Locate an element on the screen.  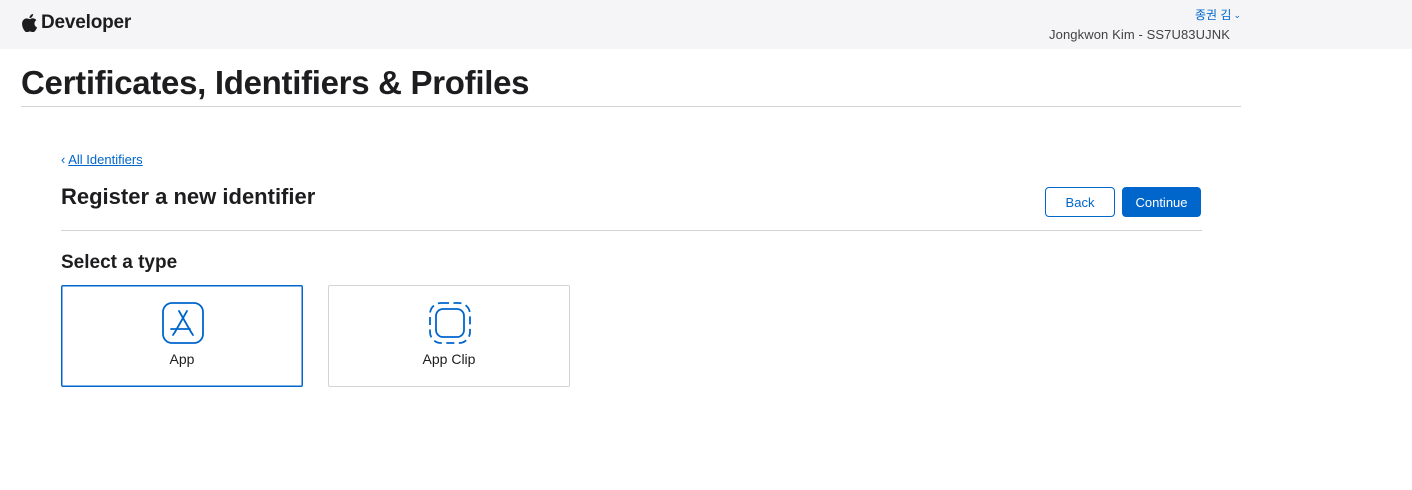
register-heading: Register a new identifier is located at coordinates (188, 196).